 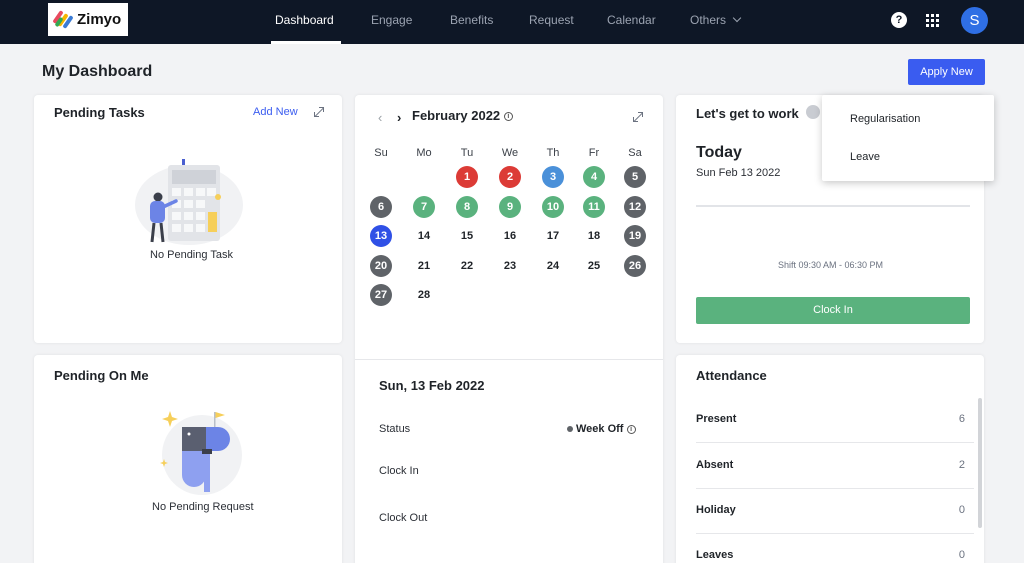 I want to click on calendar-day: 17, so click(x=553, y=236).